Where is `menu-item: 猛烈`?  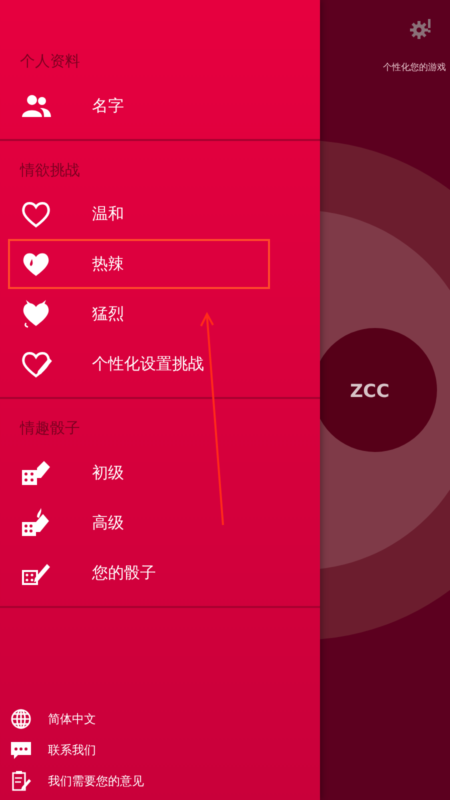 menu-item: 猛烈 is located at coordinates (139, 314).